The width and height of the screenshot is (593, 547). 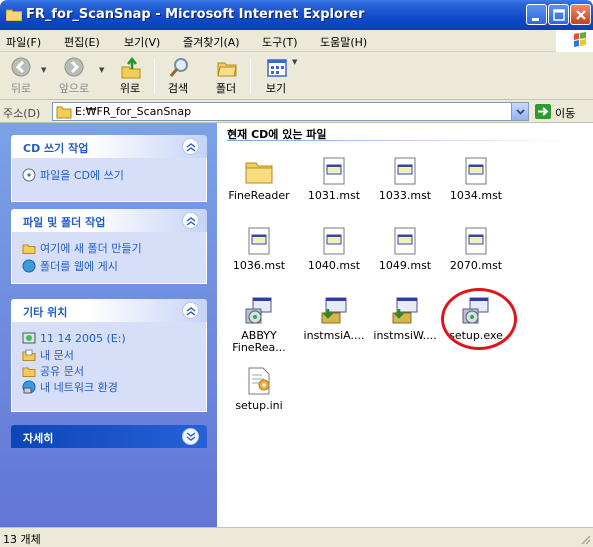 I want to click on file-item-1031: 1031.mst, so click(x=334, y=178).